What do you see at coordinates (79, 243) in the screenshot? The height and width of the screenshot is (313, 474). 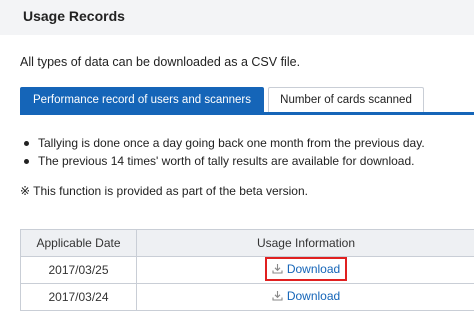 I see `column-header-date: Applicable Date` at bounding box center [79, 243].